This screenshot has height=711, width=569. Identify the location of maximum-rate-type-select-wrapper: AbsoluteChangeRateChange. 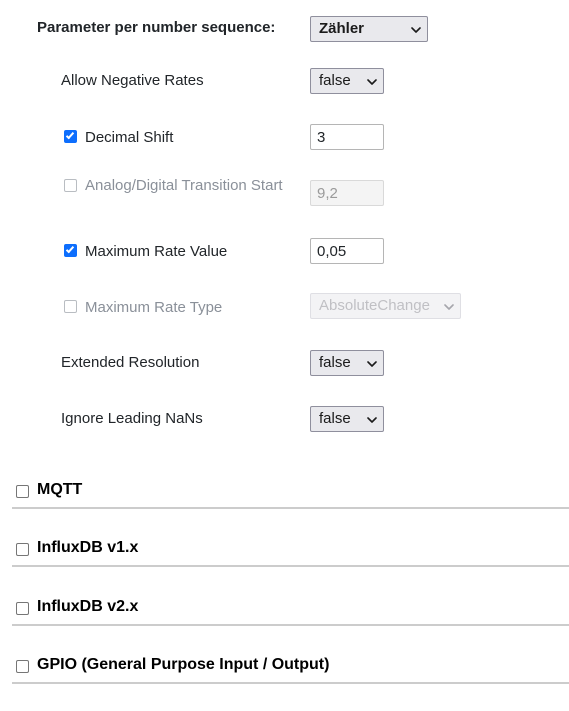
(385, 306).